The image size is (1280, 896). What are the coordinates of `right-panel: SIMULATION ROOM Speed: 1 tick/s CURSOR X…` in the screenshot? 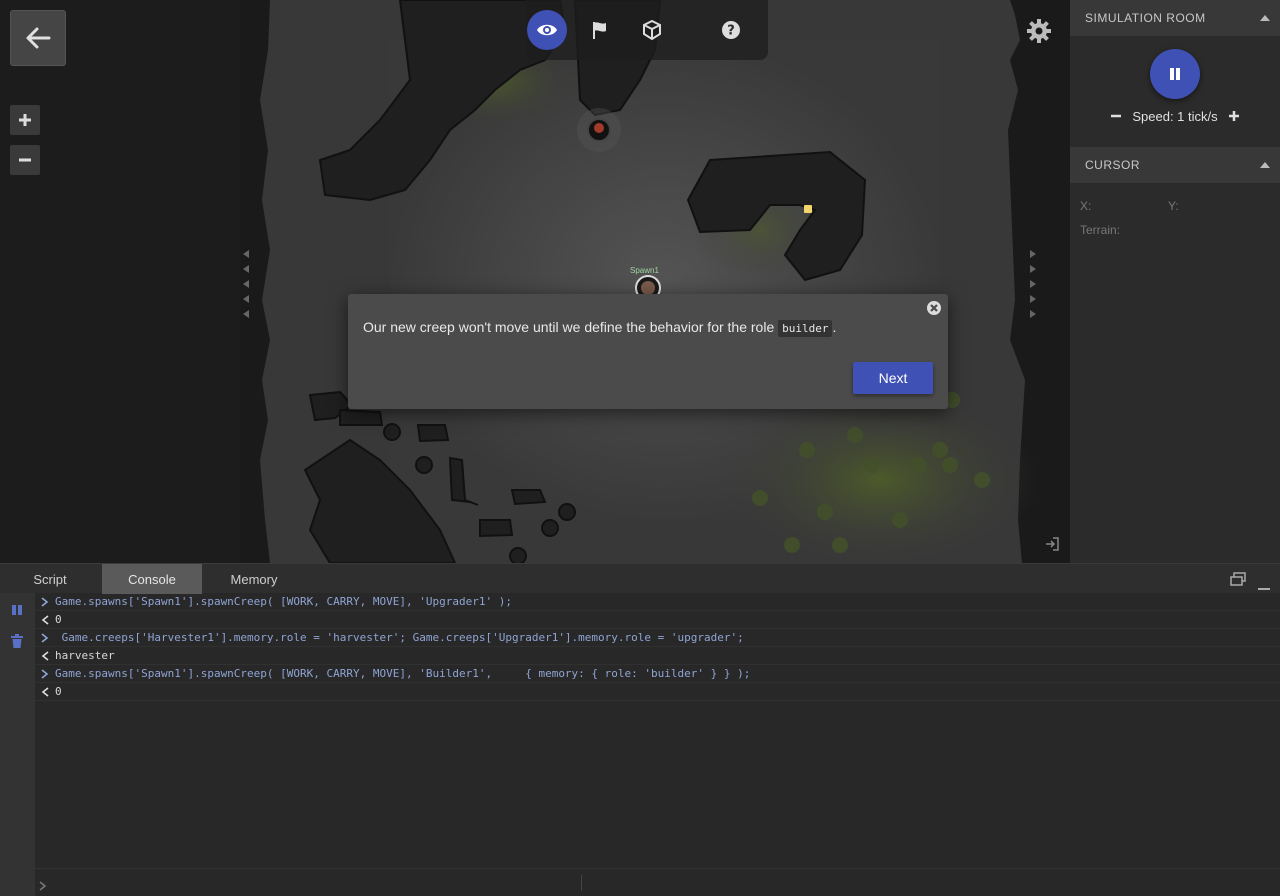 It's located at (1175, 281).